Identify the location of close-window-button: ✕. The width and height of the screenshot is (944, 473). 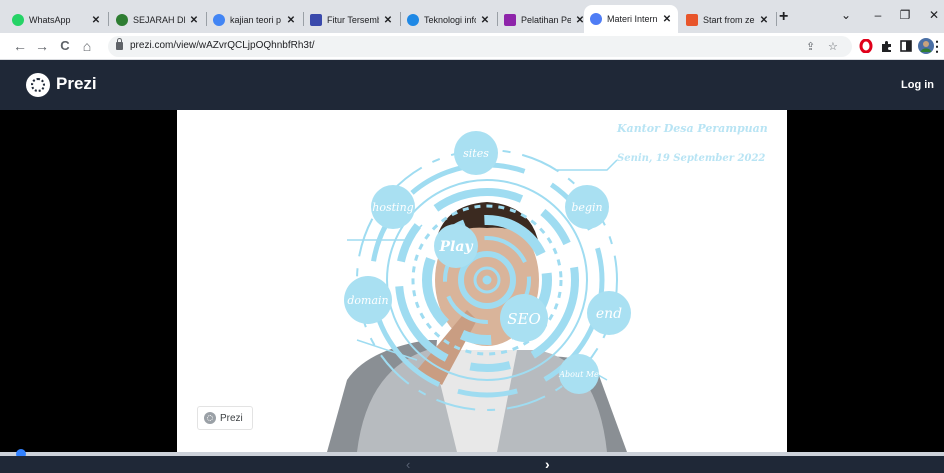
(934, 15).